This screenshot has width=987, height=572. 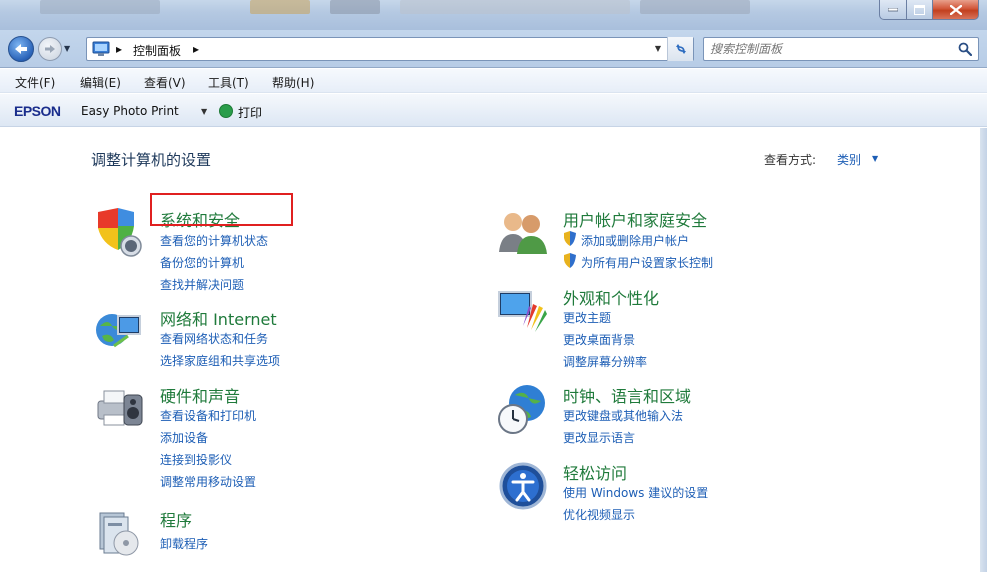 What do you see at coordinates (151, 160) in the screenshot?
I see `page-title: 调整计算机的设置` at bounding box center [151, 160].